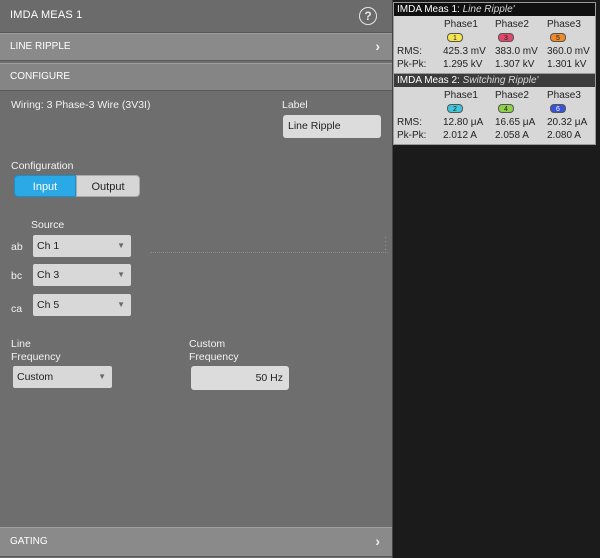  I want to click on line-frequency-caption: Line, so click(21, 344).